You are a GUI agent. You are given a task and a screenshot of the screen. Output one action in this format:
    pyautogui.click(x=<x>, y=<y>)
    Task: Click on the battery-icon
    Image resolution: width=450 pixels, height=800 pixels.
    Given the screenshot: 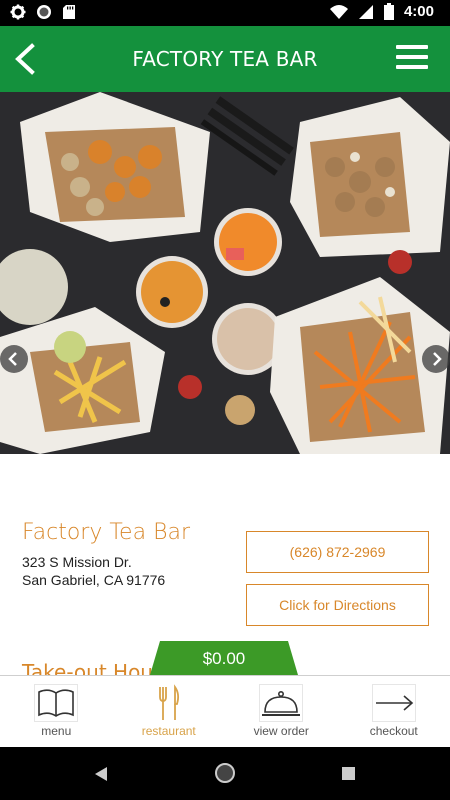 What is the action you would take?
    pyautogui.click(x=388, y=11)
    